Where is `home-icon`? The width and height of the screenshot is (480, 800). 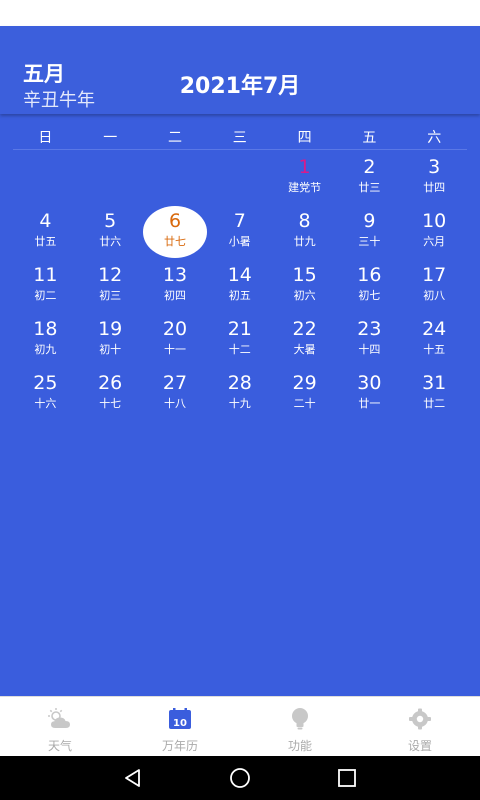 home-icon is located at coordinates (240, 778).